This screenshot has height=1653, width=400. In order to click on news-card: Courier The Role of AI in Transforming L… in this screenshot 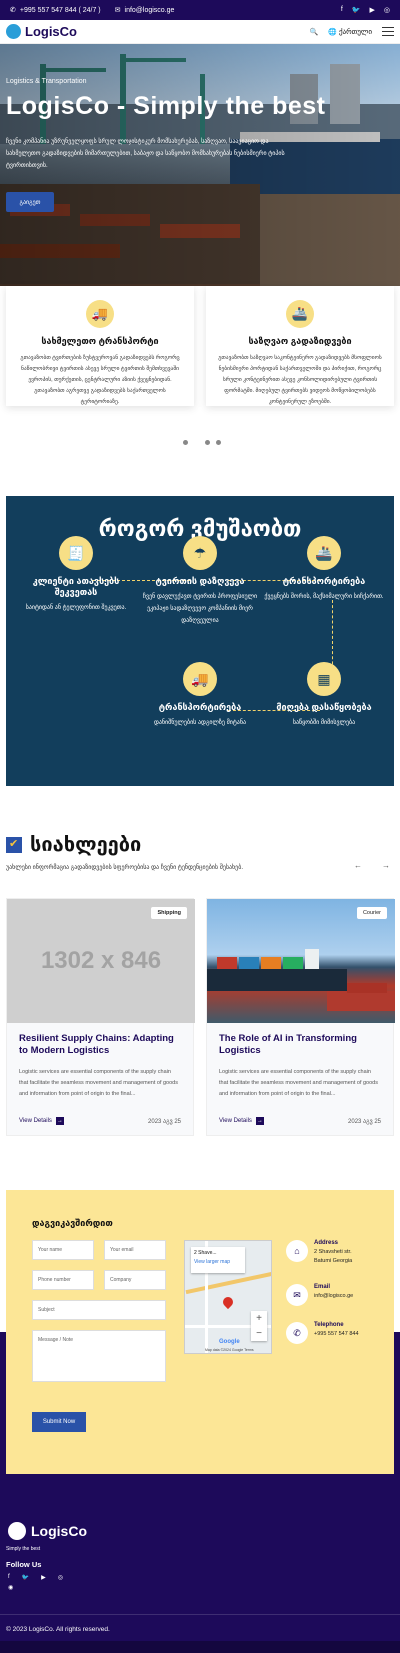, I will do `click(300, 1017)`.